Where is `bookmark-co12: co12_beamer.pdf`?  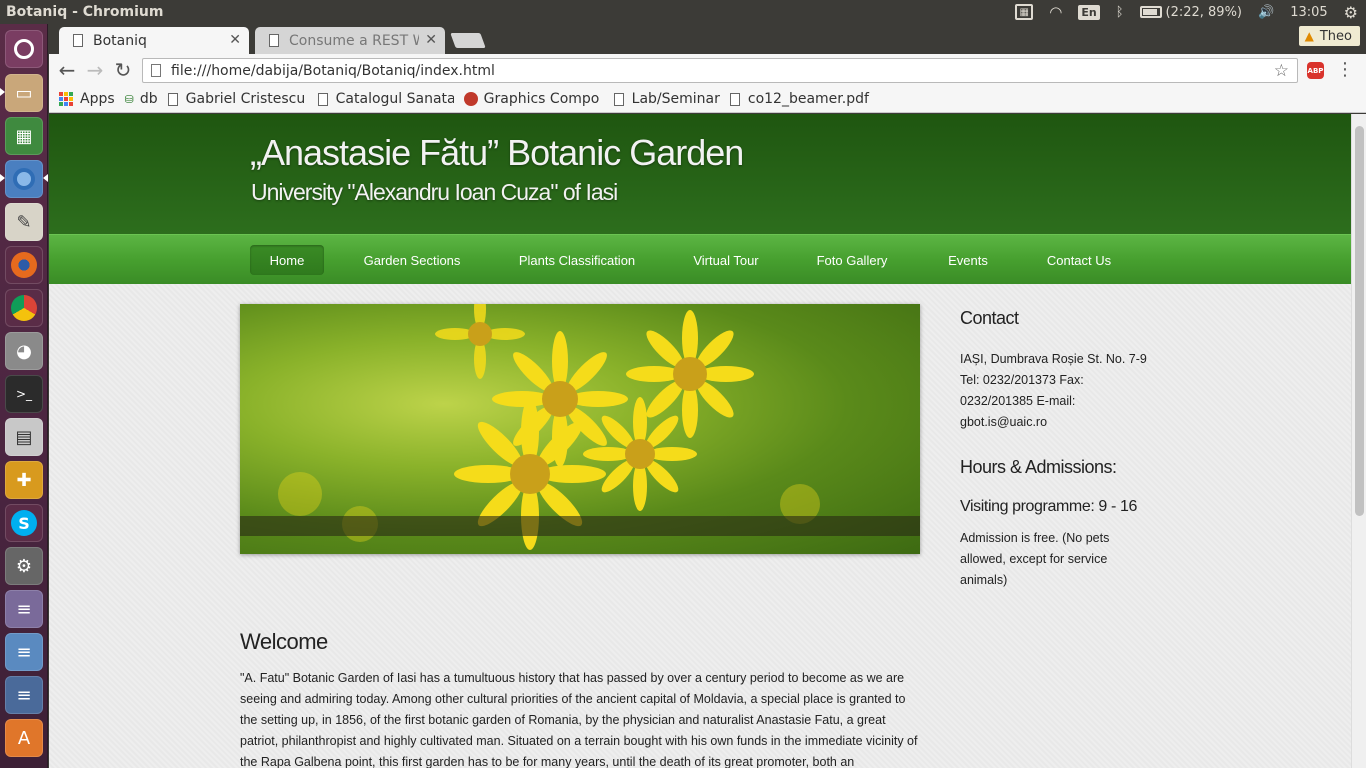 bookmark-co12: co12_beamer.pdf is located at coordinates (799, 99).